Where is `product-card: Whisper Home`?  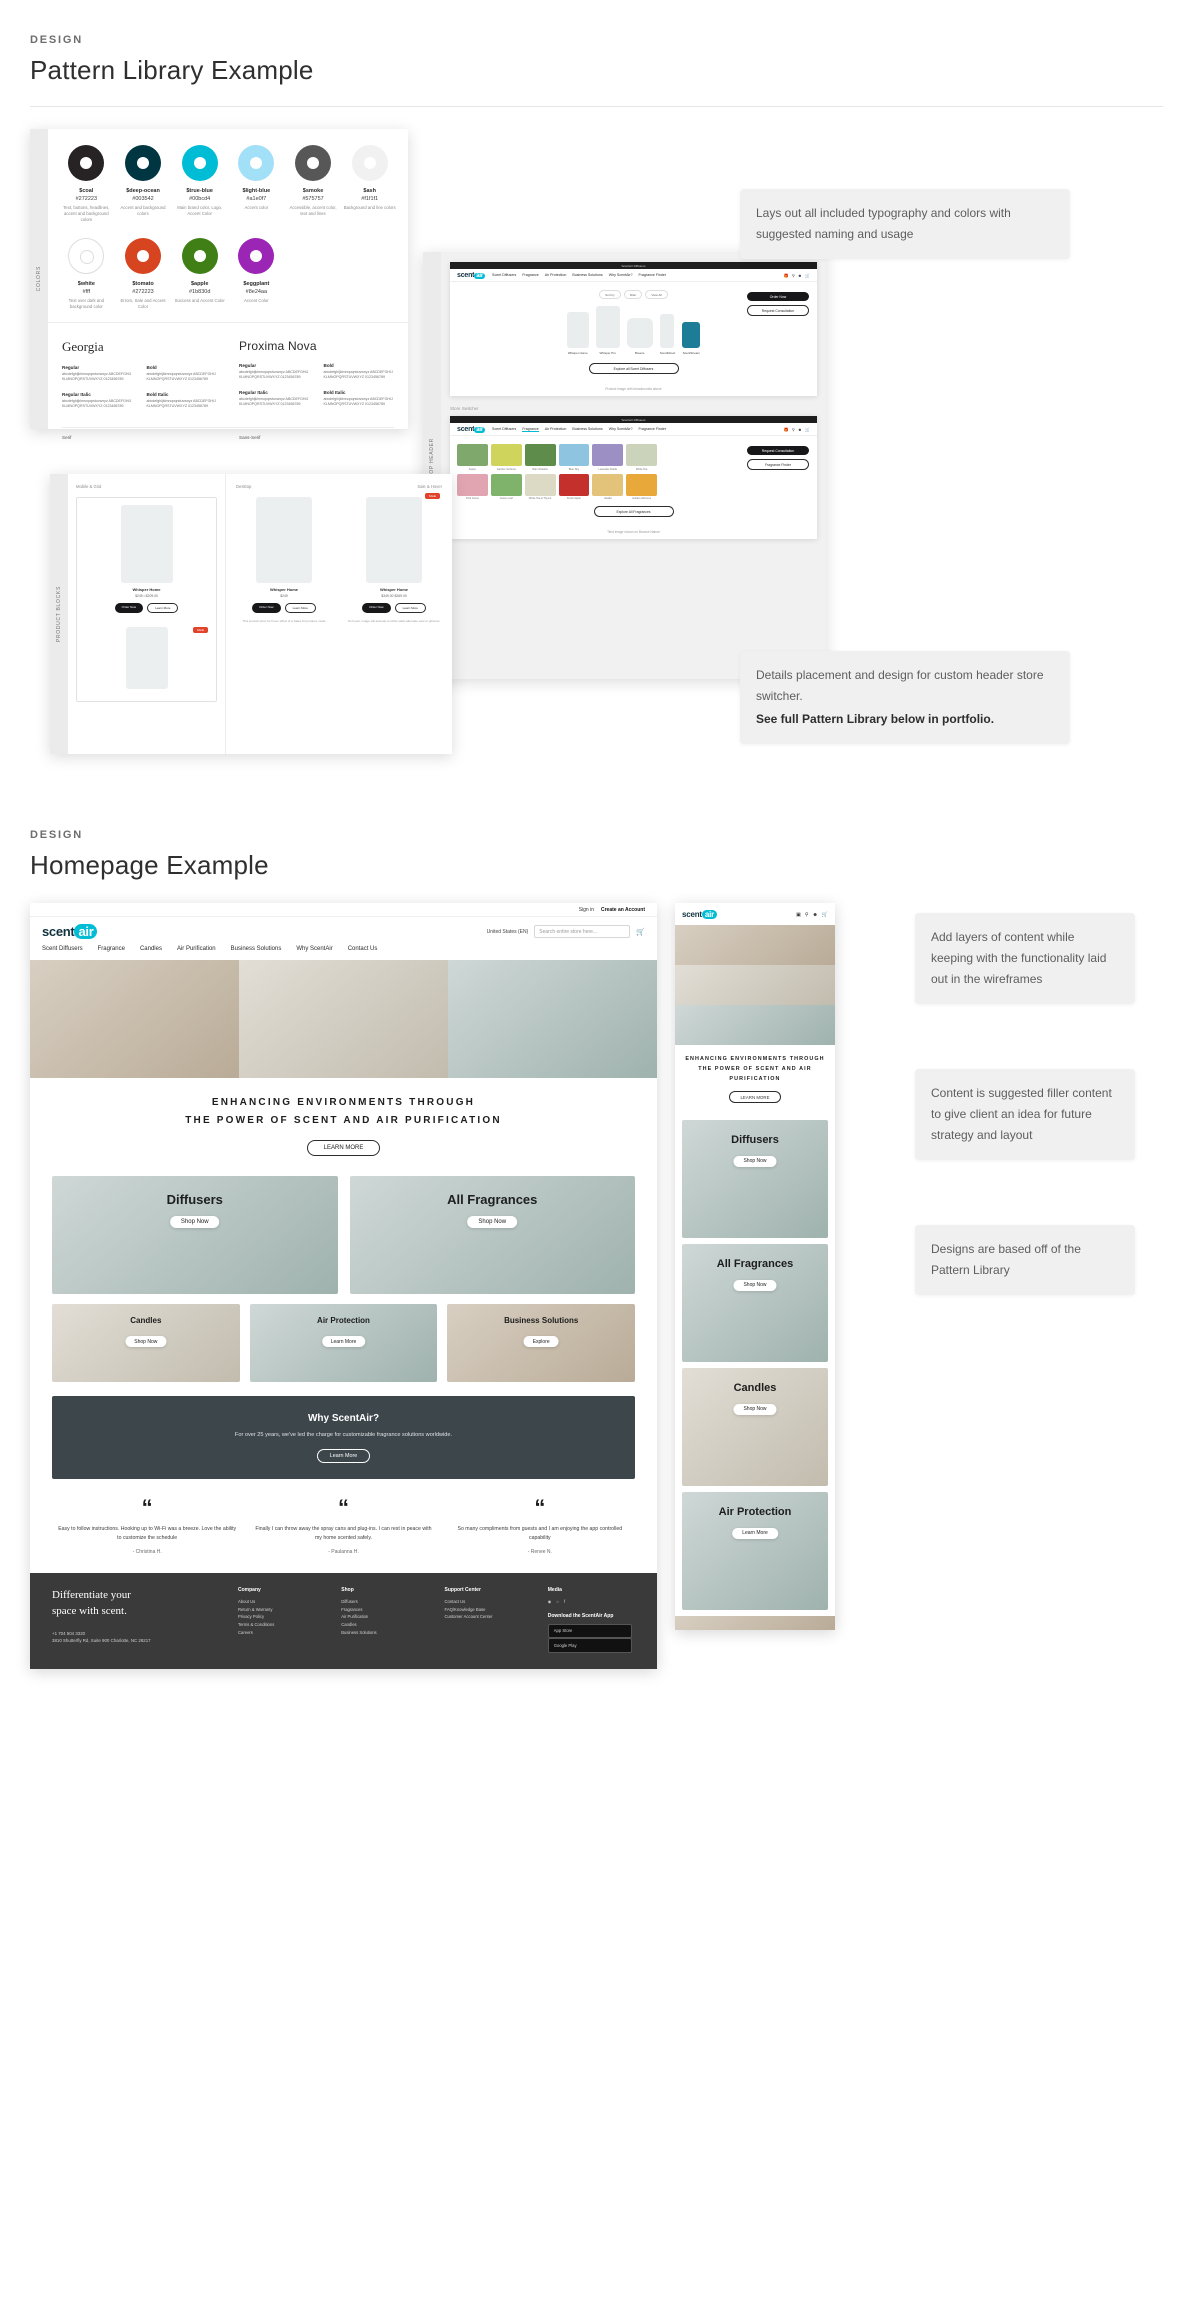 product-card: Whisper Home is located at coordinates (577, 333).